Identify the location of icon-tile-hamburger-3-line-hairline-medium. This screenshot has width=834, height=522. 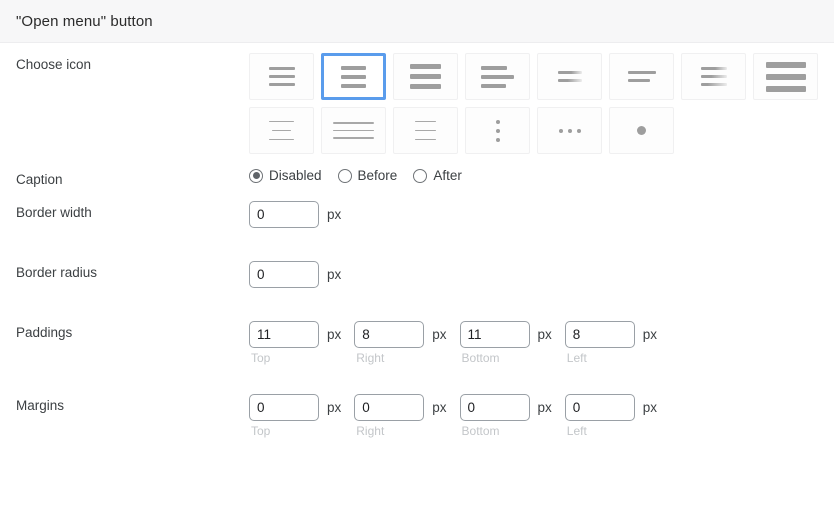
(425, 130).